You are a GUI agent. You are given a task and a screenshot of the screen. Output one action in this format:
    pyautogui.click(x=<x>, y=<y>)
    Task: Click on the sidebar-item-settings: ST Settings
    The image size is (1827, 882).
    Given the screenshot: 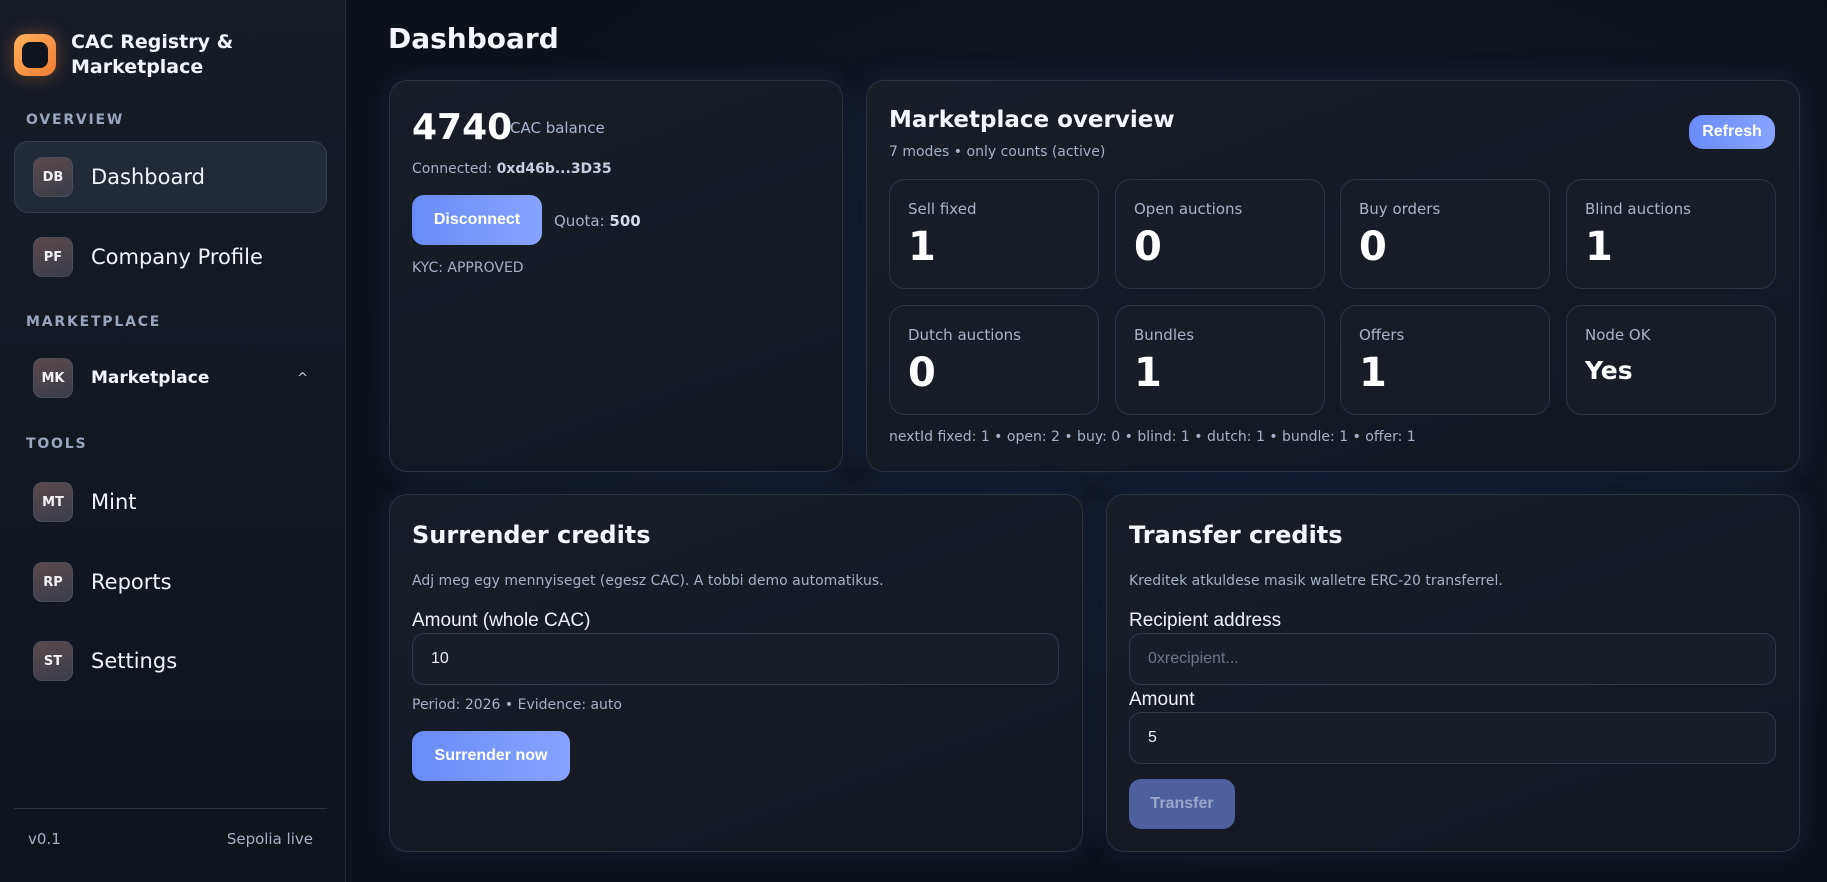 What is the action you would take?
    pyautogui.click(x=170, y=661)
    